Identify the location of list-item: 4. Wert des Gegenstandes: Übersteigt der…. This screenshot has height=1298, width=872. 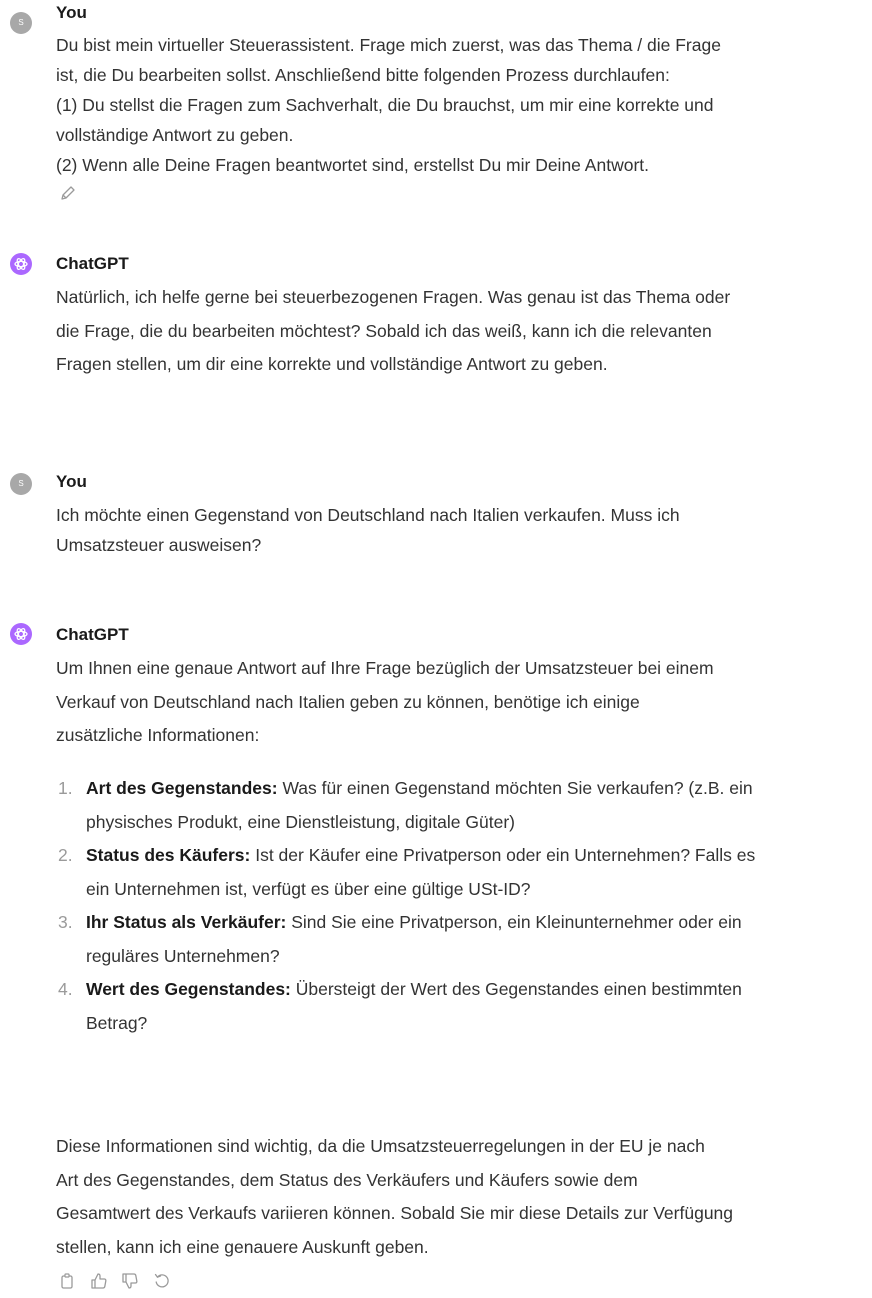
(465, 1006).